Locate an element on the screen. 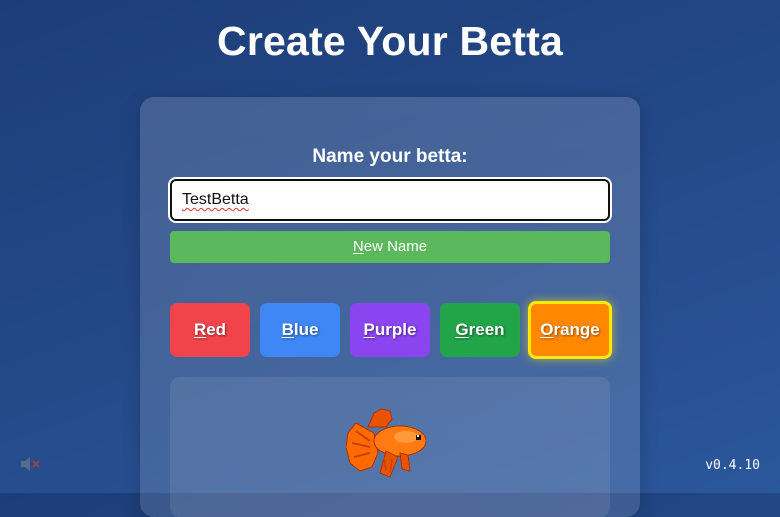 The image size is (780, 517). color-button-red: Red is located at coordinates (210, 330).